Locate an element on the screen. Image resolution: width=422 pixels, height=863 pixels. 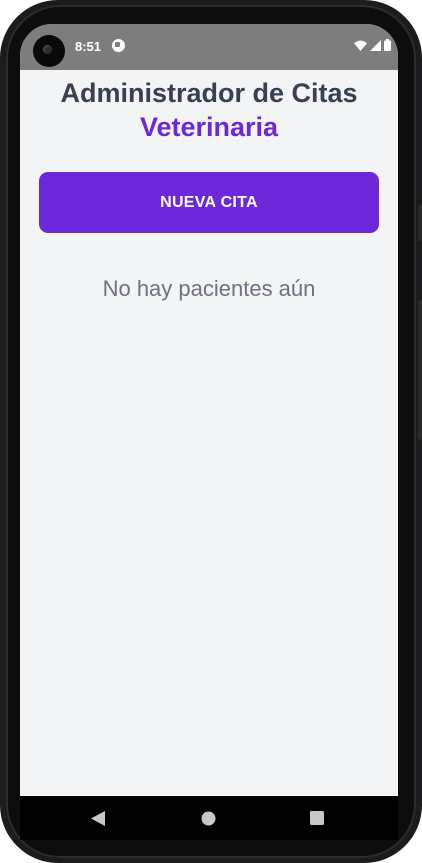
page-subtitle: Veterinaria is located at coordinates (209, 127).